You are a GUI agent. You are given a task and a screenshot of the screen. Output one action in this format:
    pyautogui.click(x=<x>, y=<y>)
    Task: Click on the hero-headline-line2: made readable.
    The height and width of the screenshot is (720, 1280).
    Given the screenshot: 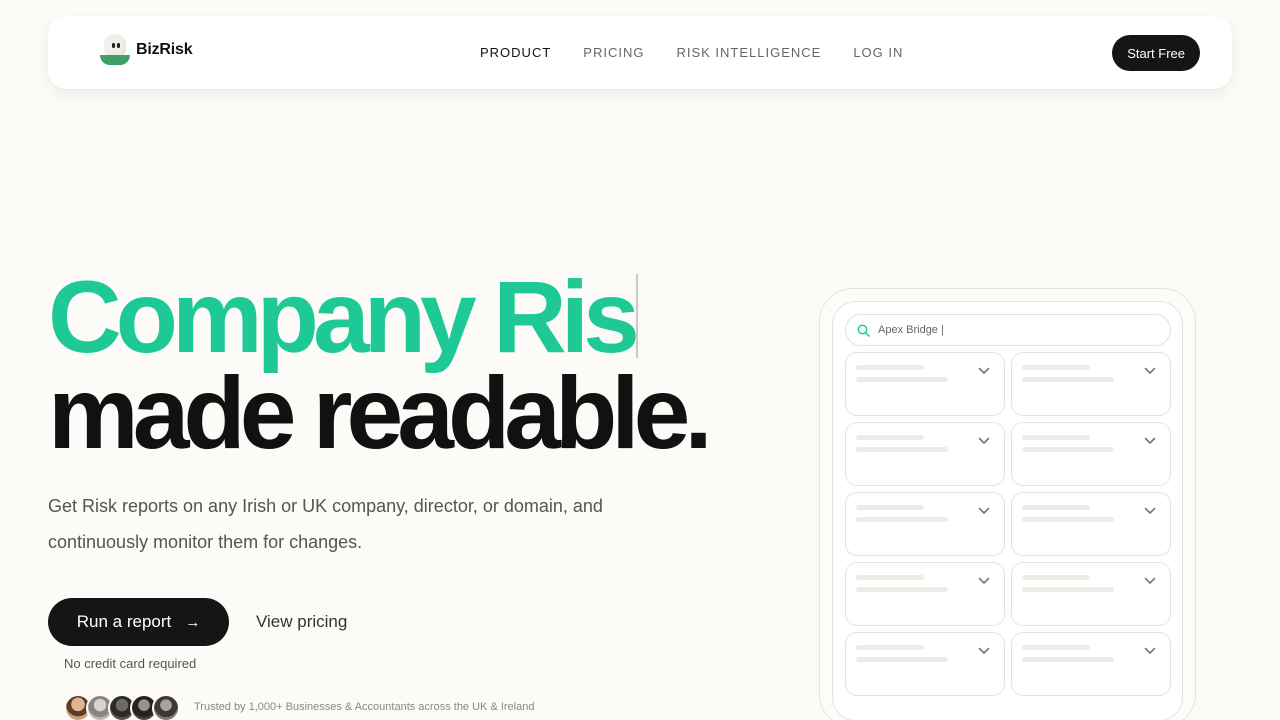 What is the action you would take?
    pyautogui.click(x=380, y=413)
    